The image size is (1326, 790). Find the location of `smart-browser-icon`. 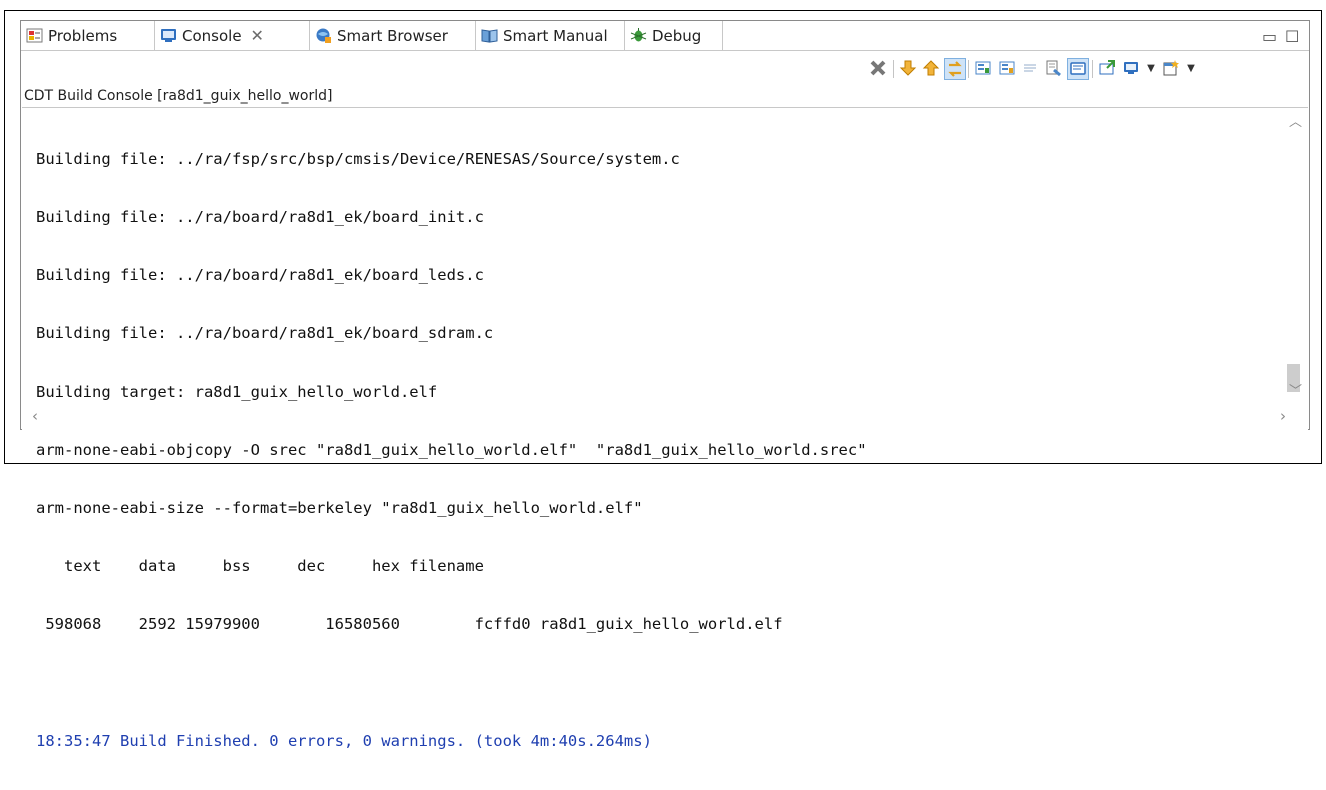

smart-browser-icon is located at coordinates (323, 35).